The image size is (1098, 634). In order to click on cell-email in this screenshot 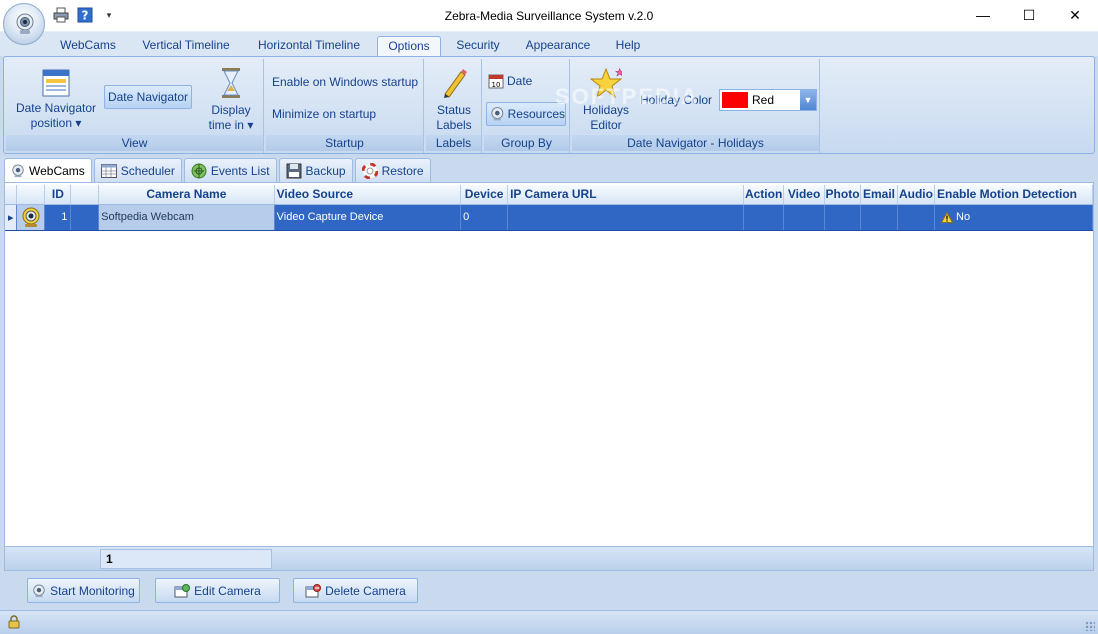, I will do `click(879, 217)`.